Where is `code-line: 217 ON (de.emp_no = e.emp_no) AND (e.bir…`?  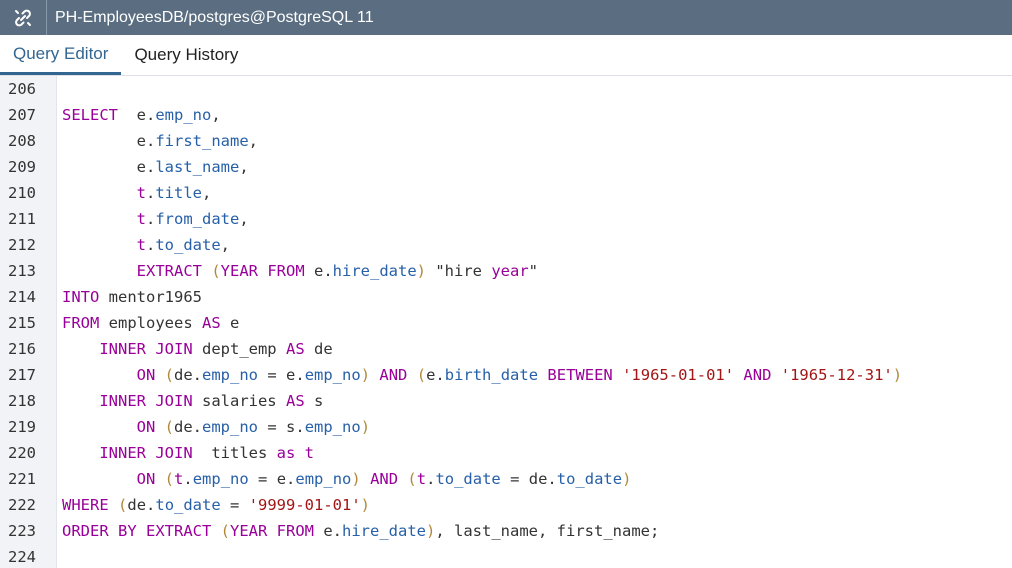 code-line: 217 ON (de.emp_no = e.emp_no) AND (e.bir… is located at coordinates (506, 375).